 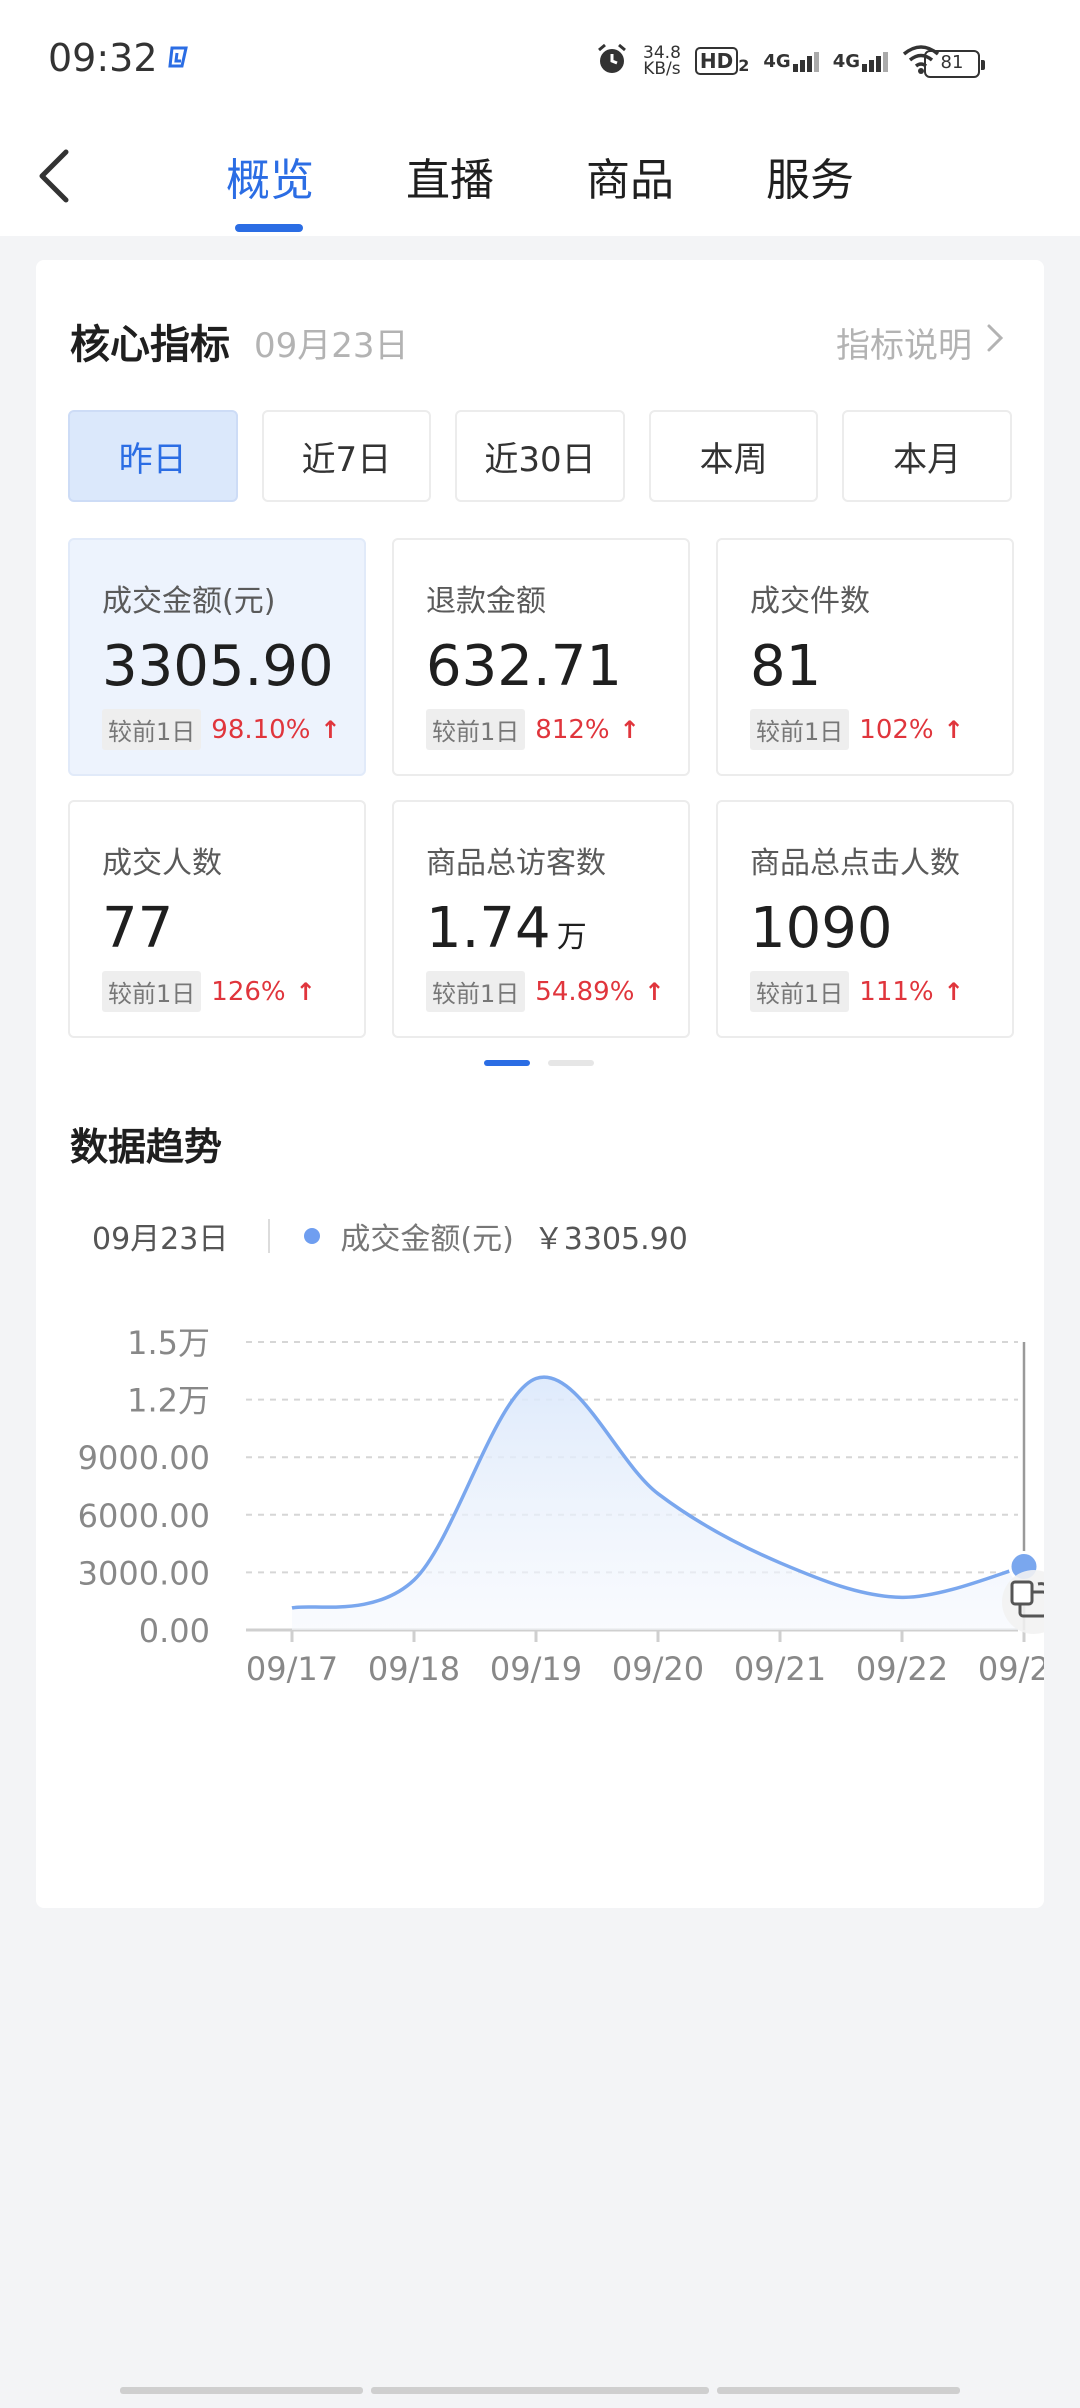 What do you see at coordinates (571, 937) in the screenshot?
I see `metric-unit: 万` at bounding box center [571, 937].